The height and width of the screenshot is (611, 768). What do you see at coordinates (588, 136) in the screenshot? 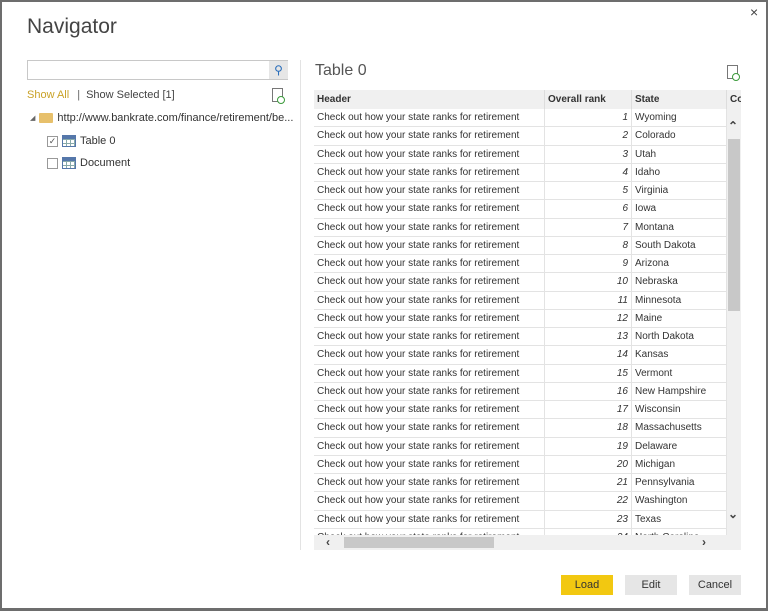
I see `cell-overall-rank: 2` at bounding box center [588, 136].